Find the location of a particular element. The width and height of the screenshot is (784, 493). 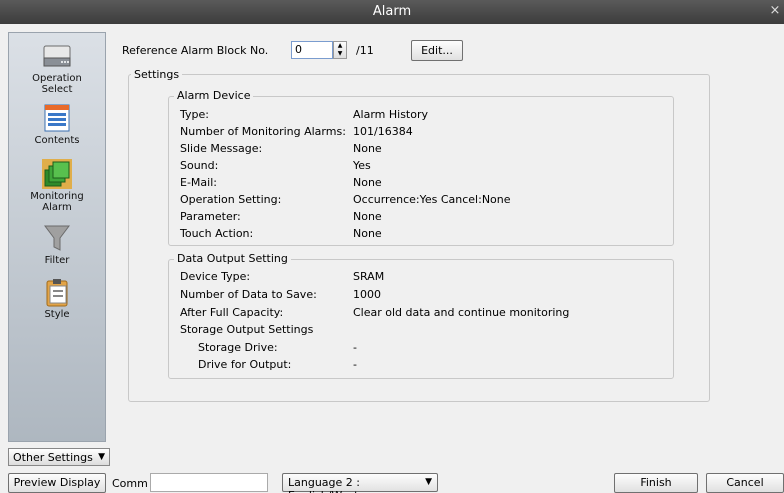

window-titlebar: Alarm × is located at coordinates (392, 12).